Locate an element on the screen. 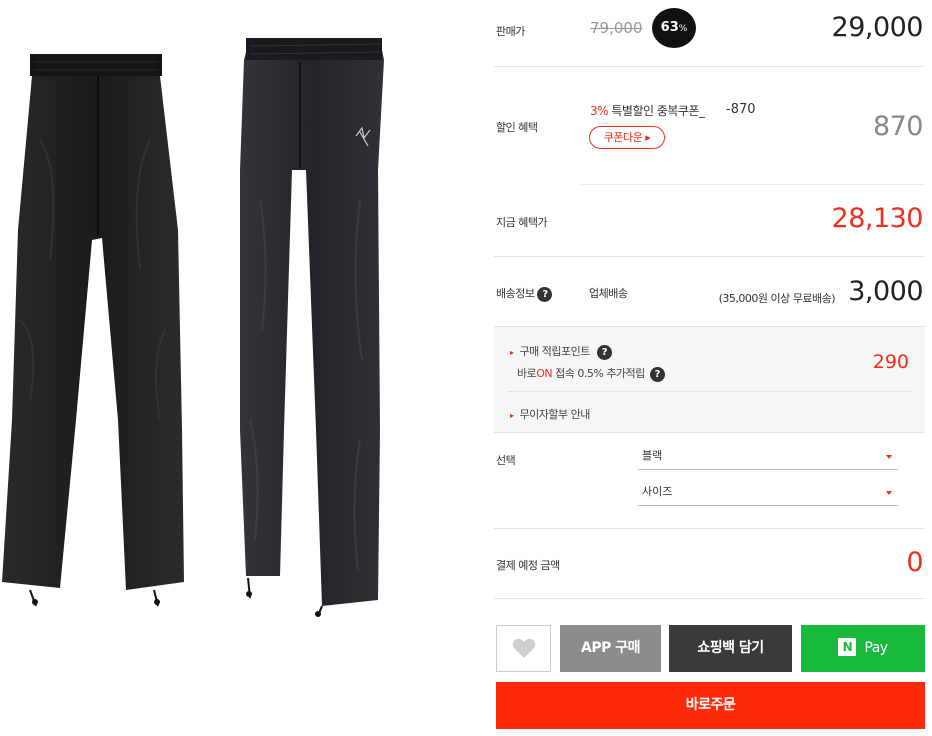  free-shipping-note: (35,000원 이상 무료배송) is located at coordinates (777, 298).